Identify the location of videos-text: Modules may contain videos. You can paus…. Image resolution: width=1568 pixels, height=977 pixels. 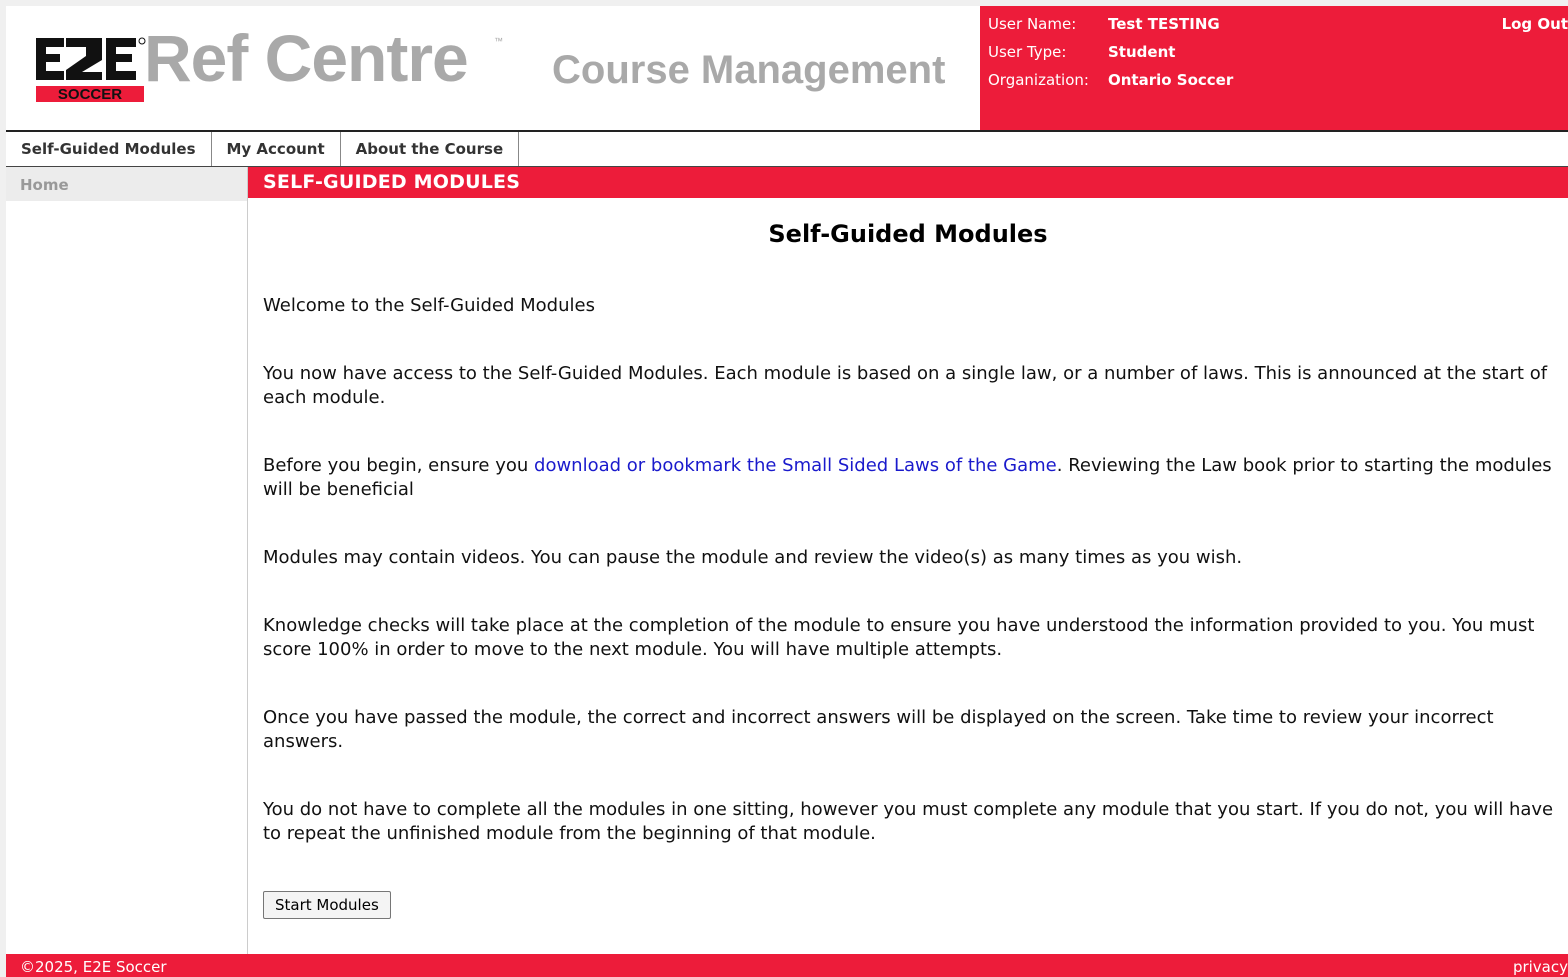
(753, 557).